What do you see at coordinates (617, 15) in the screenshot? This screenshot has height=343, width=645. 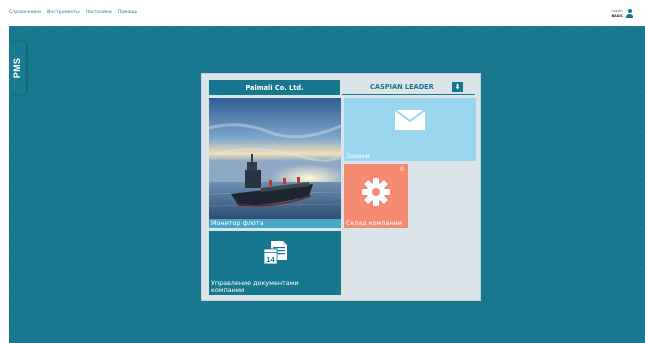 I see `user-role: BASIC` at bounding box center [617, 15].